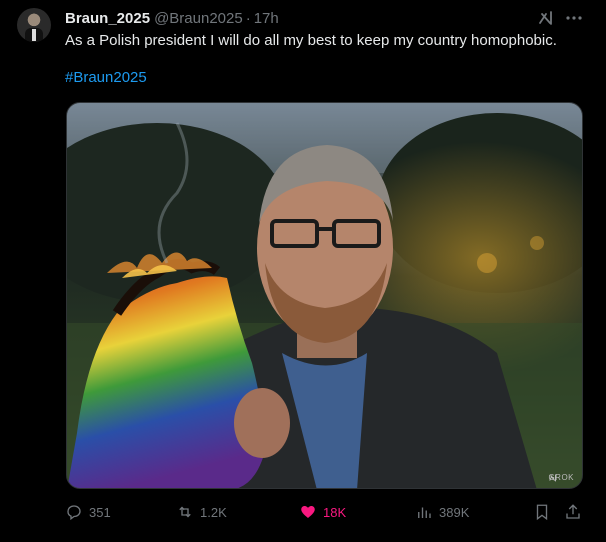 The width and height of the screenshot is (606, 542). What do you see at coordinates (322, 512) in the screenshot?
I see `like-button: 18K` at bounding box center [322, 512].